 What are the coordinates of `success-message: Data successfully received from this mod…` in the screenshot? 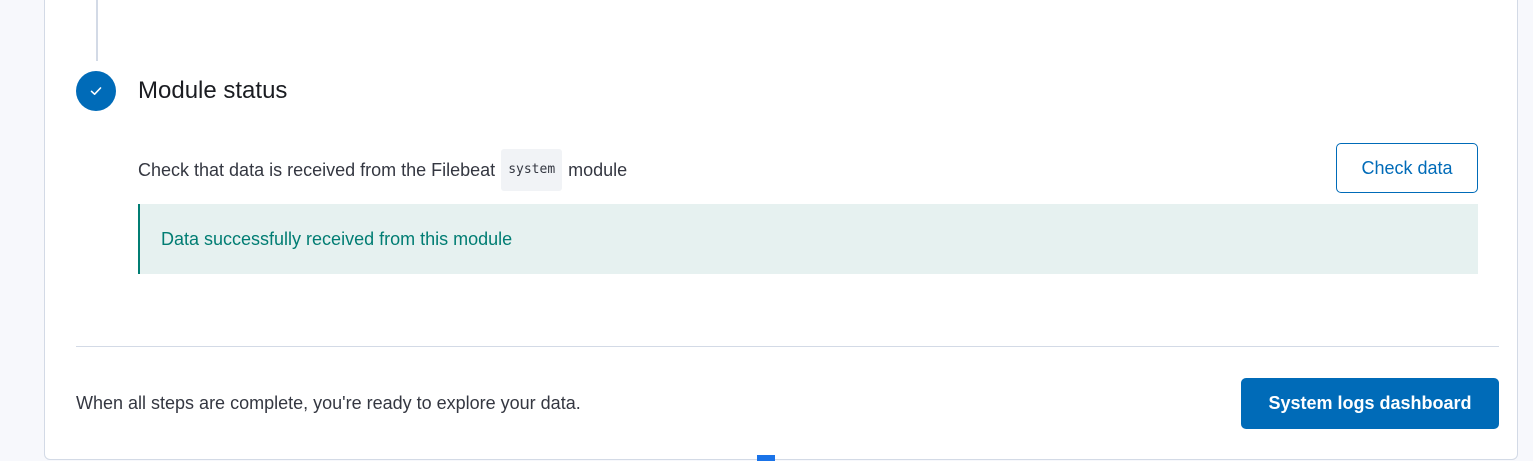 It's located at (337, 238).